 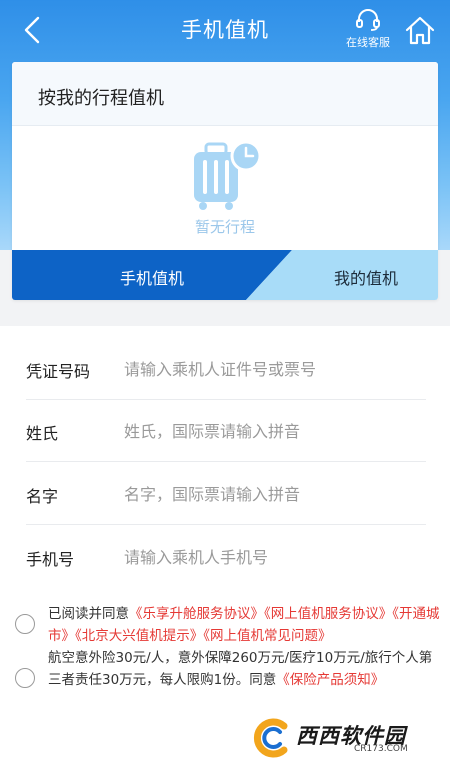 What do you see at coordinates (274, 494) in the screenshot?
I see `given-name-input` at bounding box center [274, 494].